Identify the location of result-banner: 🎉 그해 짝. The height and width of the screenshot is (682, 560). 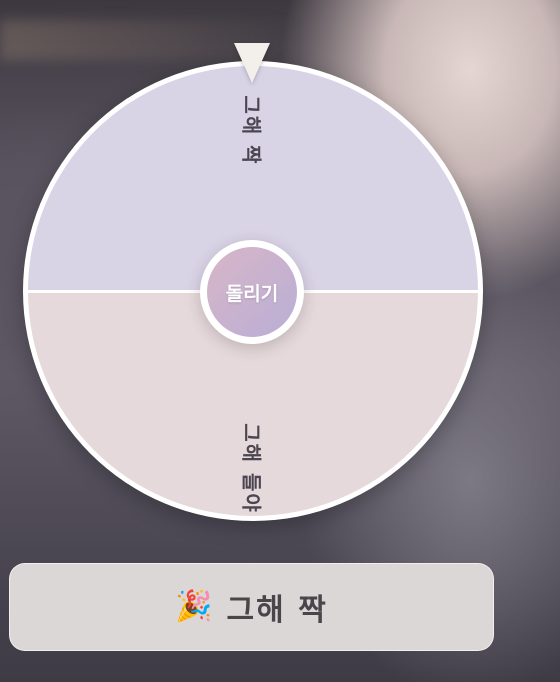
(251, 607).